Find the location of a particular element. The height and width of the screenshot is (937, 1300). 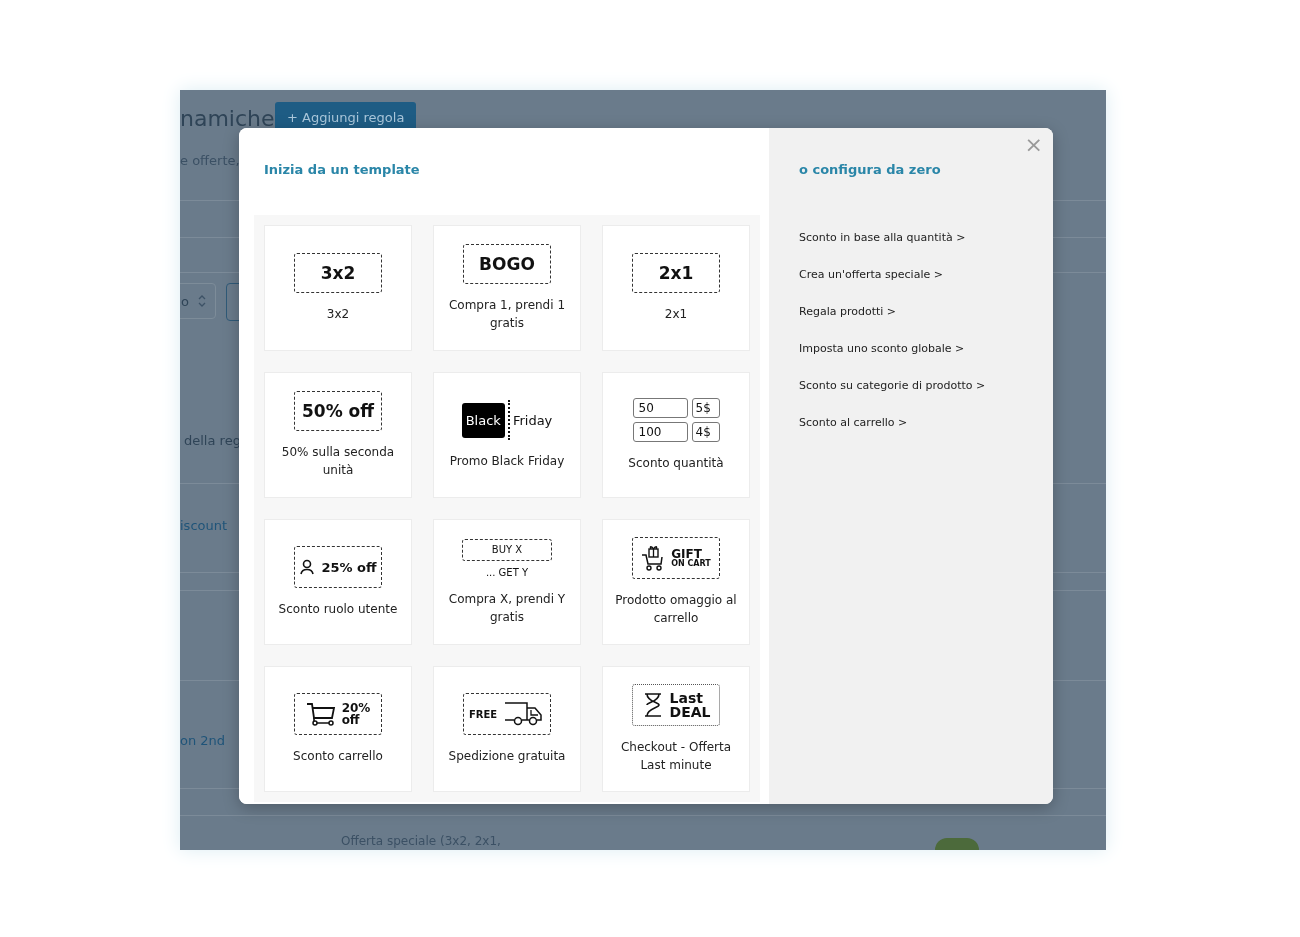

template-label: Compra 1, prendi 1 gratis is located at coordinates (507, 314).